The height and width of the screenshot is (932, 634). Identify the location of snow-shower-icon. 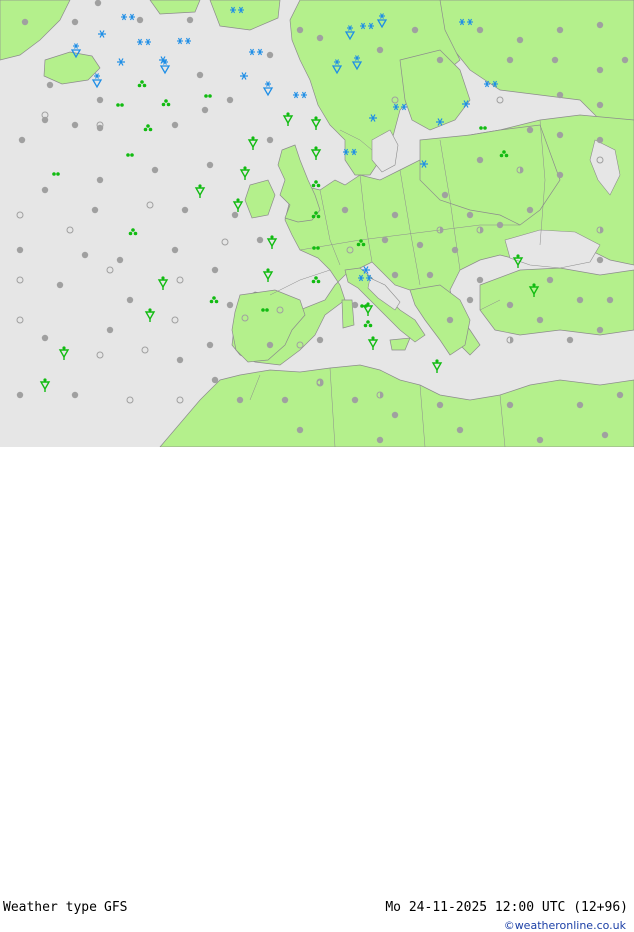
(165, 66).